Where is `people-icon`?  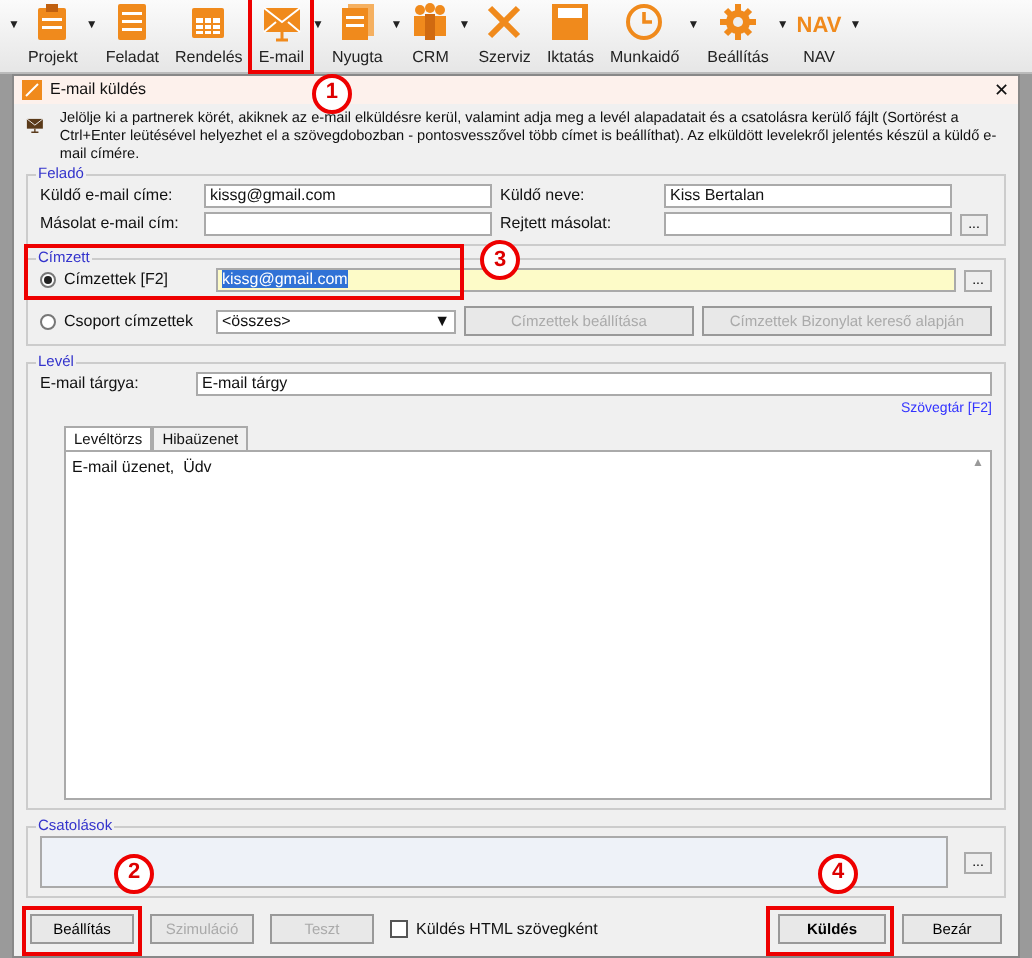
people-icon is located at coordinates (430, 22).